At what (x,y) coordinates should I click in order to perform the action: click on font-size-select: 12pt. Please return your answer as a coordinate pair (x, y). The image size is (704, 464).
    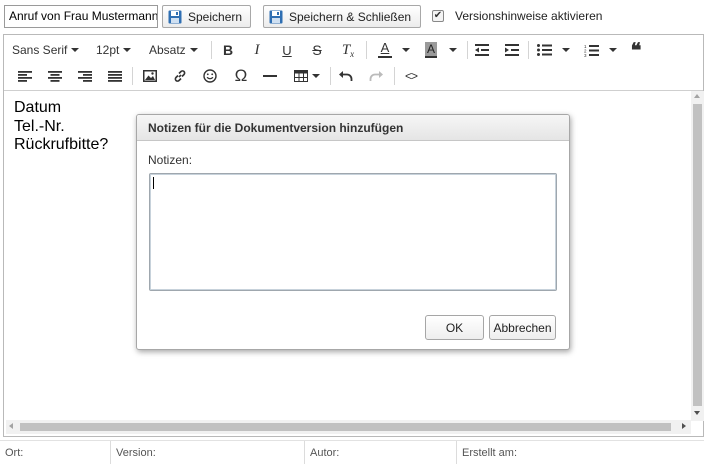
    Looking at the image, I should click on (114, 50).